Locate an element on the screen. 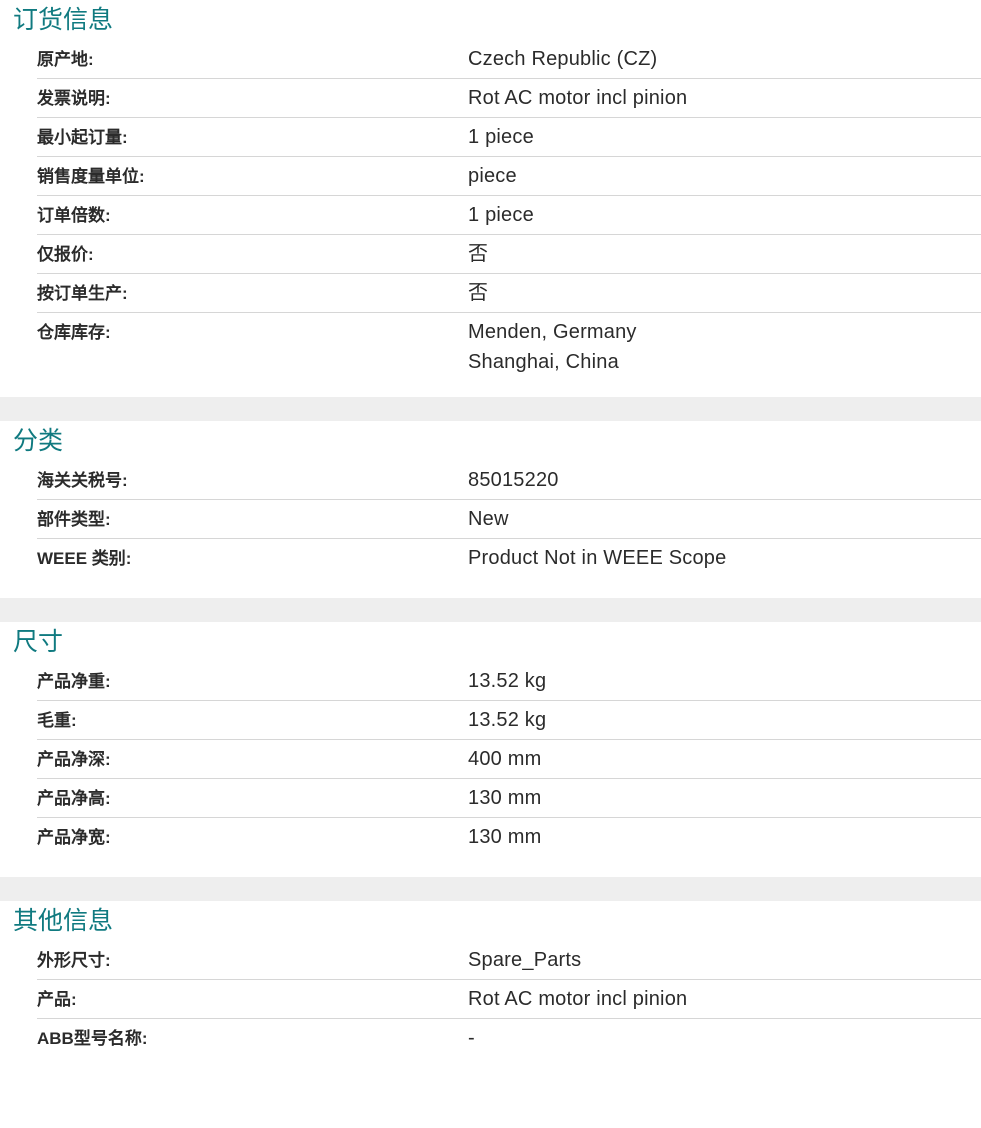 Image resolution: width=981 pixels, height=1128 pixels. attribute-label: 发票说明: is located at coordinates (74, 98).